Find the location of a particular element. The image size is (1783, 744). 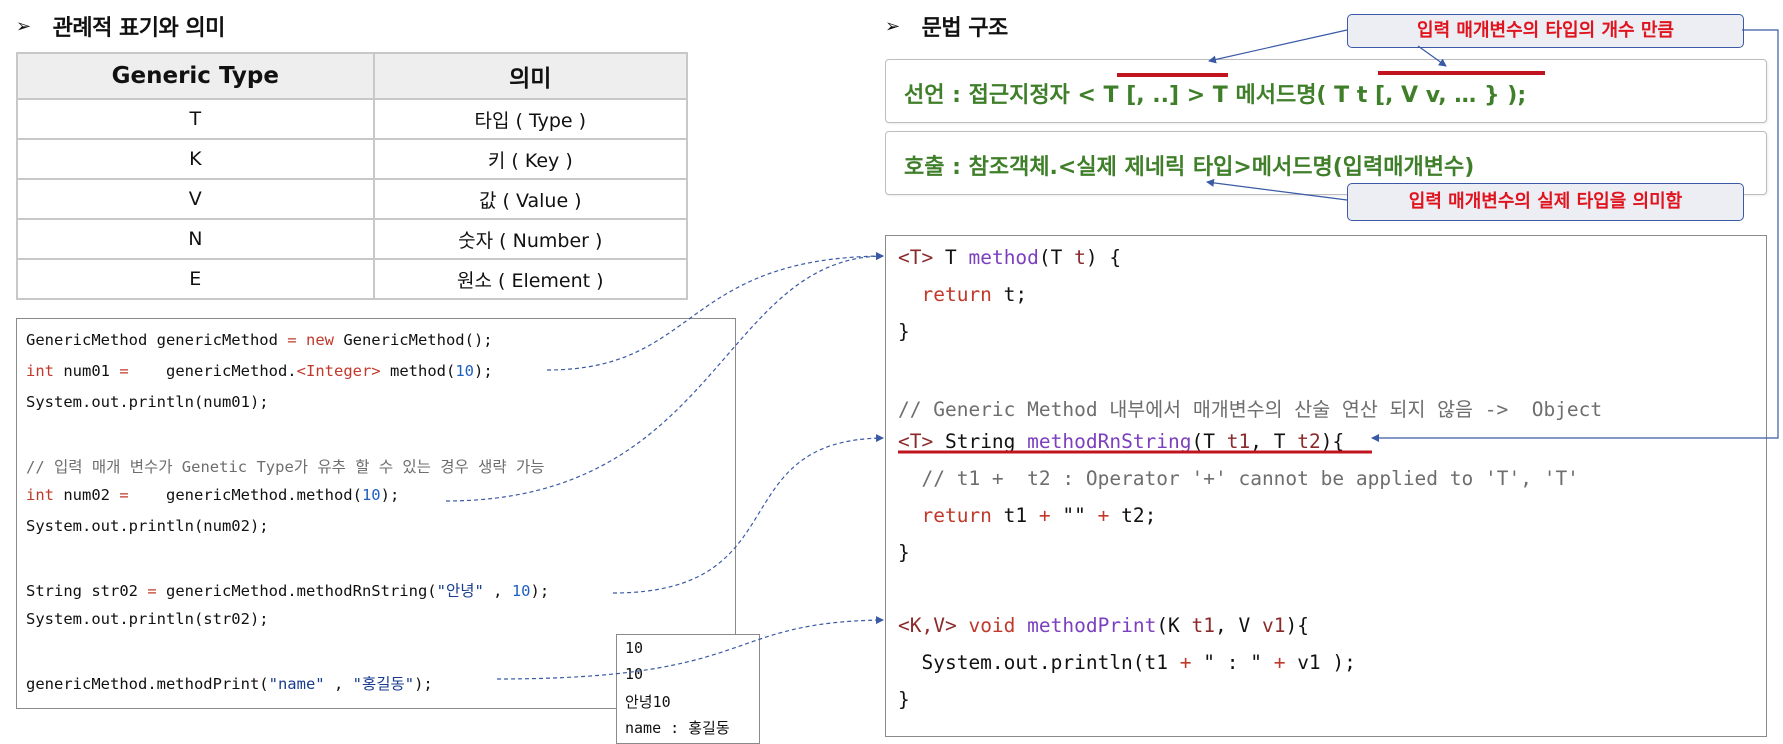

arrow-to-type-params is located at coordinates (1278, 46).